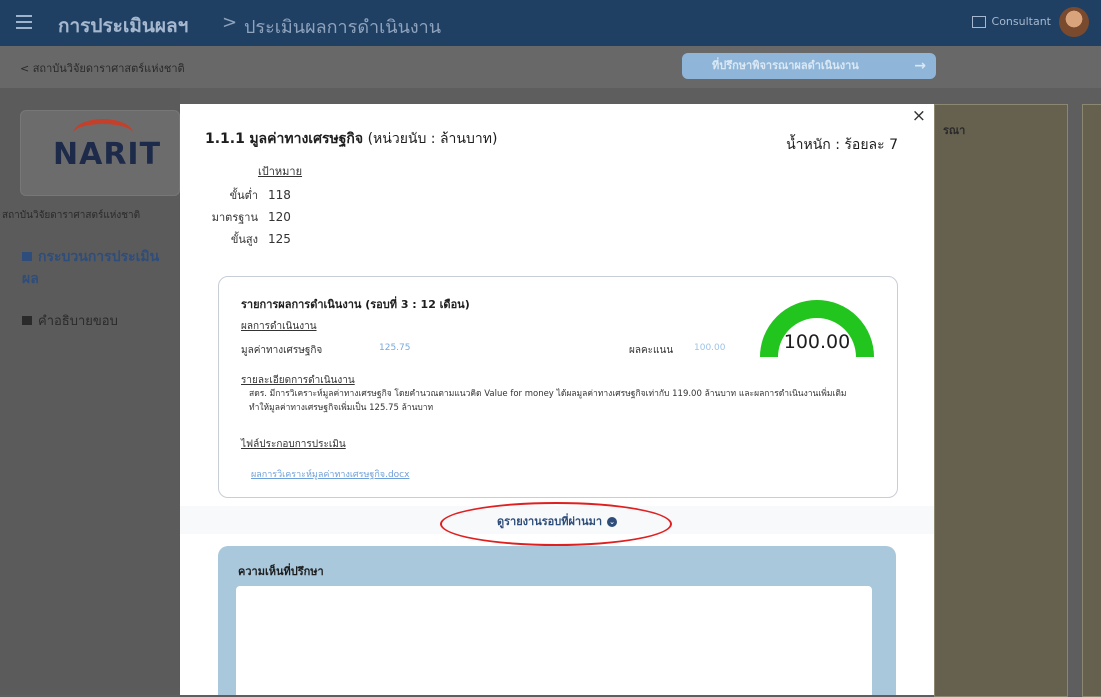 The image size is (1101, 697). What do you see at coordinates (293, 444) in the screenshot?
I see `attachment-heading: ไฟล์ประกอบการประเมิน` at bounding box center [293, 444].